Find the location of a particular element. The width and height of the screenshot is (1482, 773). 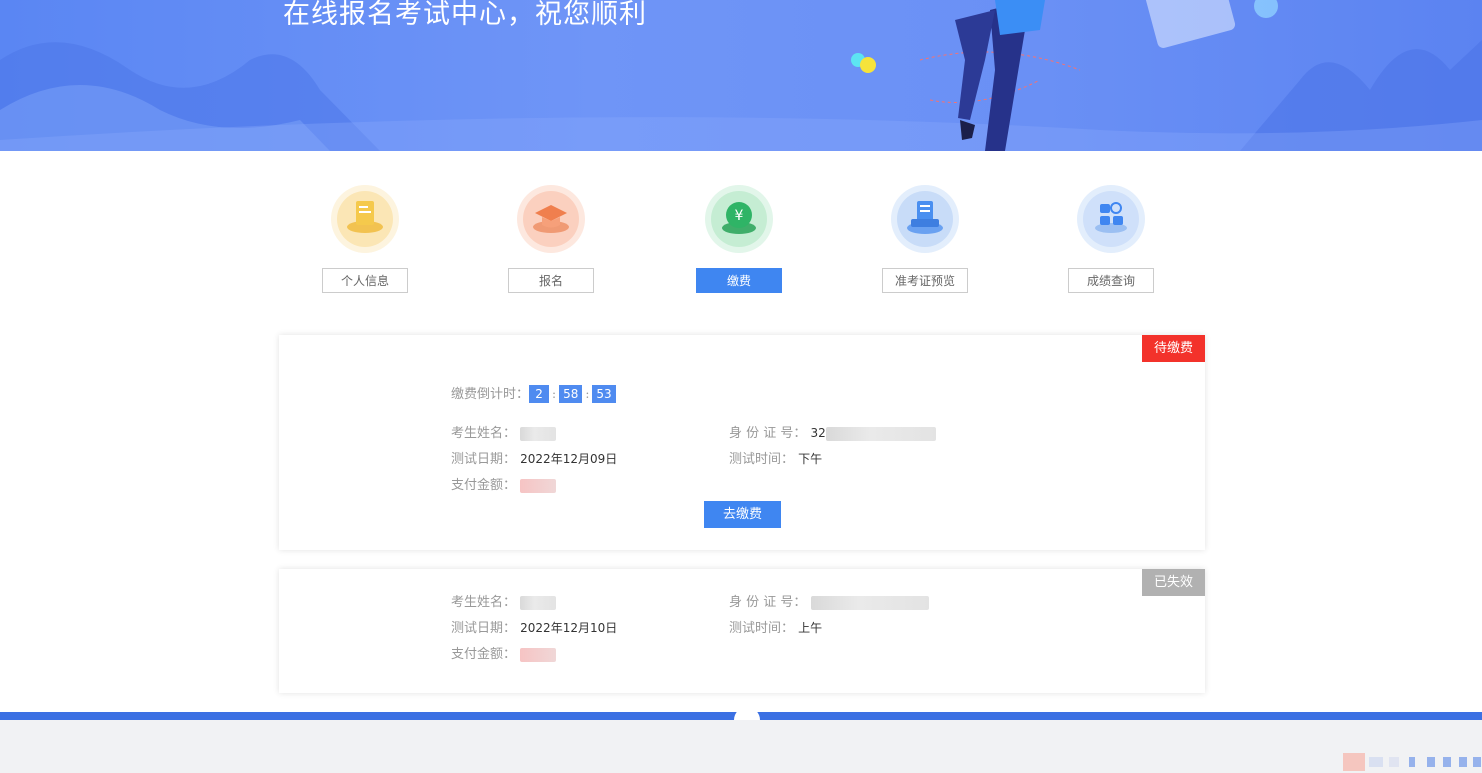

payment-countdown: 缴费倒计时： 2:58:53 is located at coordinates (533, 393).